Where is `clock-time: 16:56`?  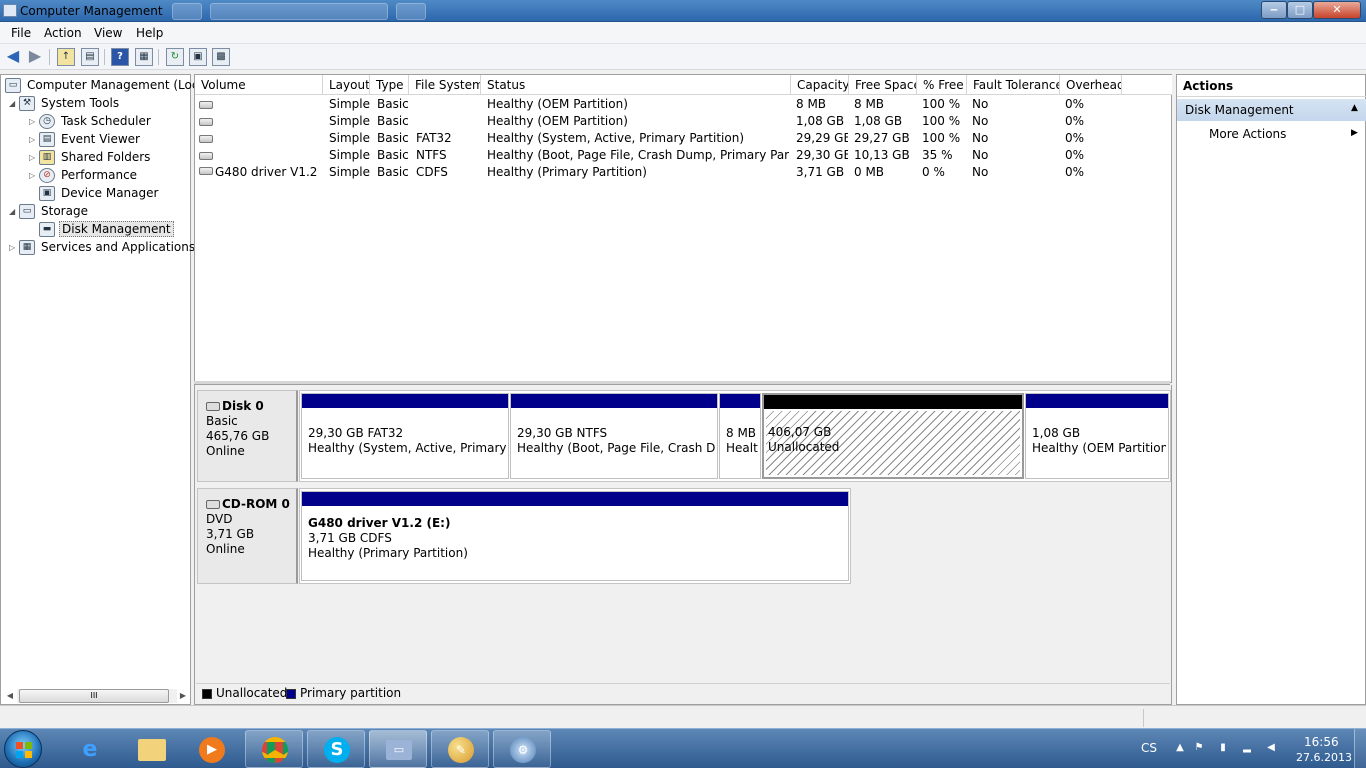
clock-time: 16:56 is located at coordinates (1321, 742).